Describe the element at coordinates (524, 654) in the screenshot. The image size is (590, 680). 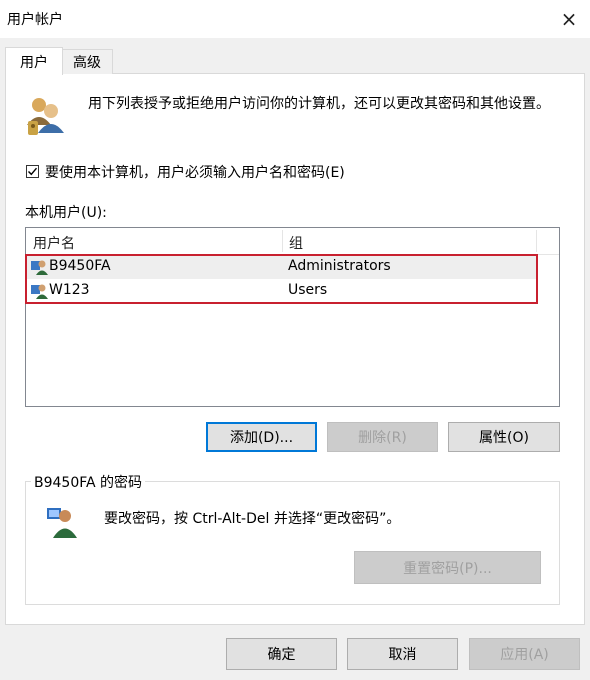
I see `apply-button: 应用(A)` at that location.